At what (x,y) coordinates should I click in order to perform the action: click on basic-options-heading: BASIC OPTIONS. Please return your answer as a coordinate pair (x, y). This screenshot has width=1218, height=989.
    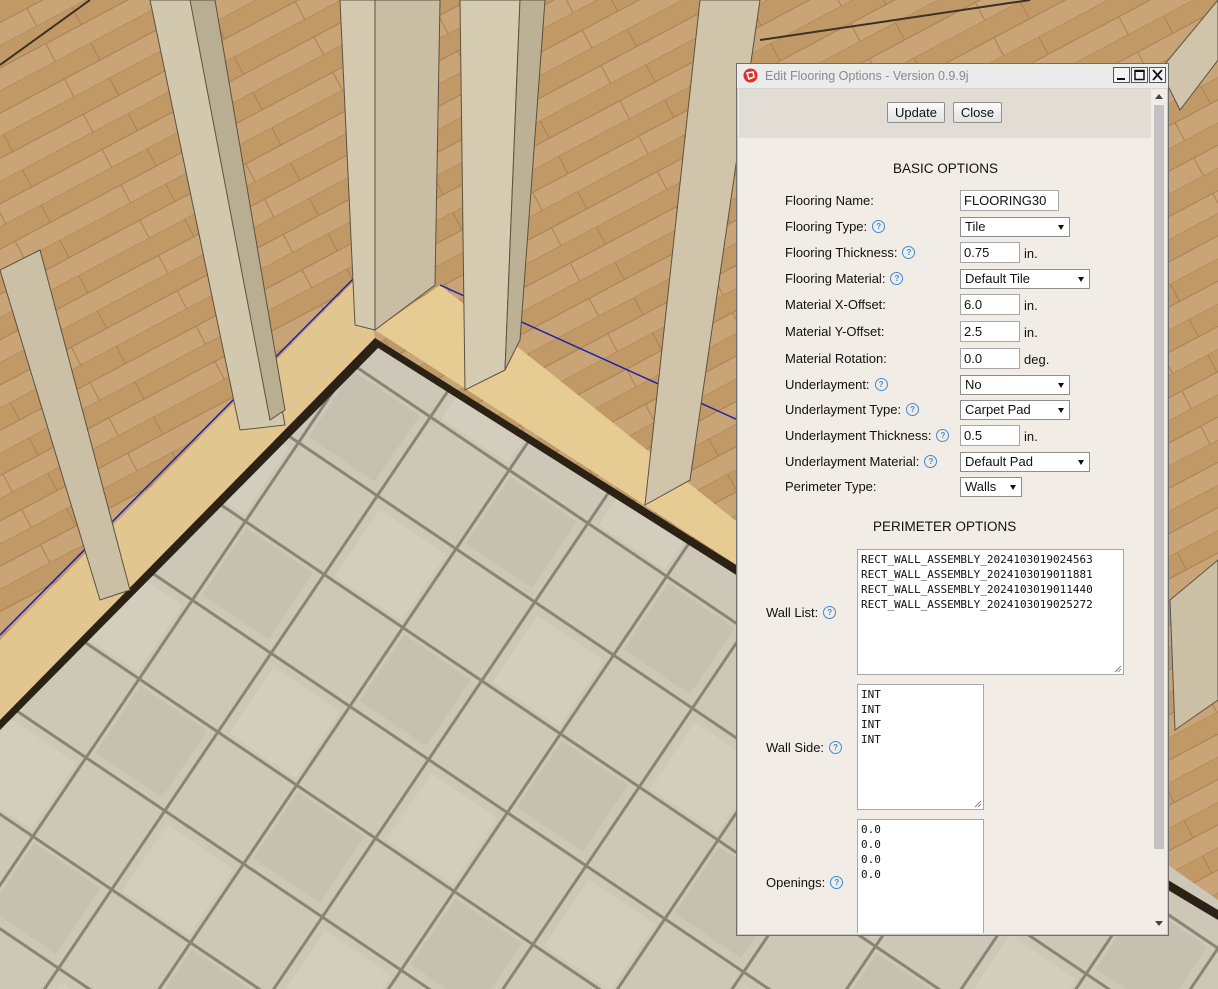
    Looking at the image, I should click on (946, 168).